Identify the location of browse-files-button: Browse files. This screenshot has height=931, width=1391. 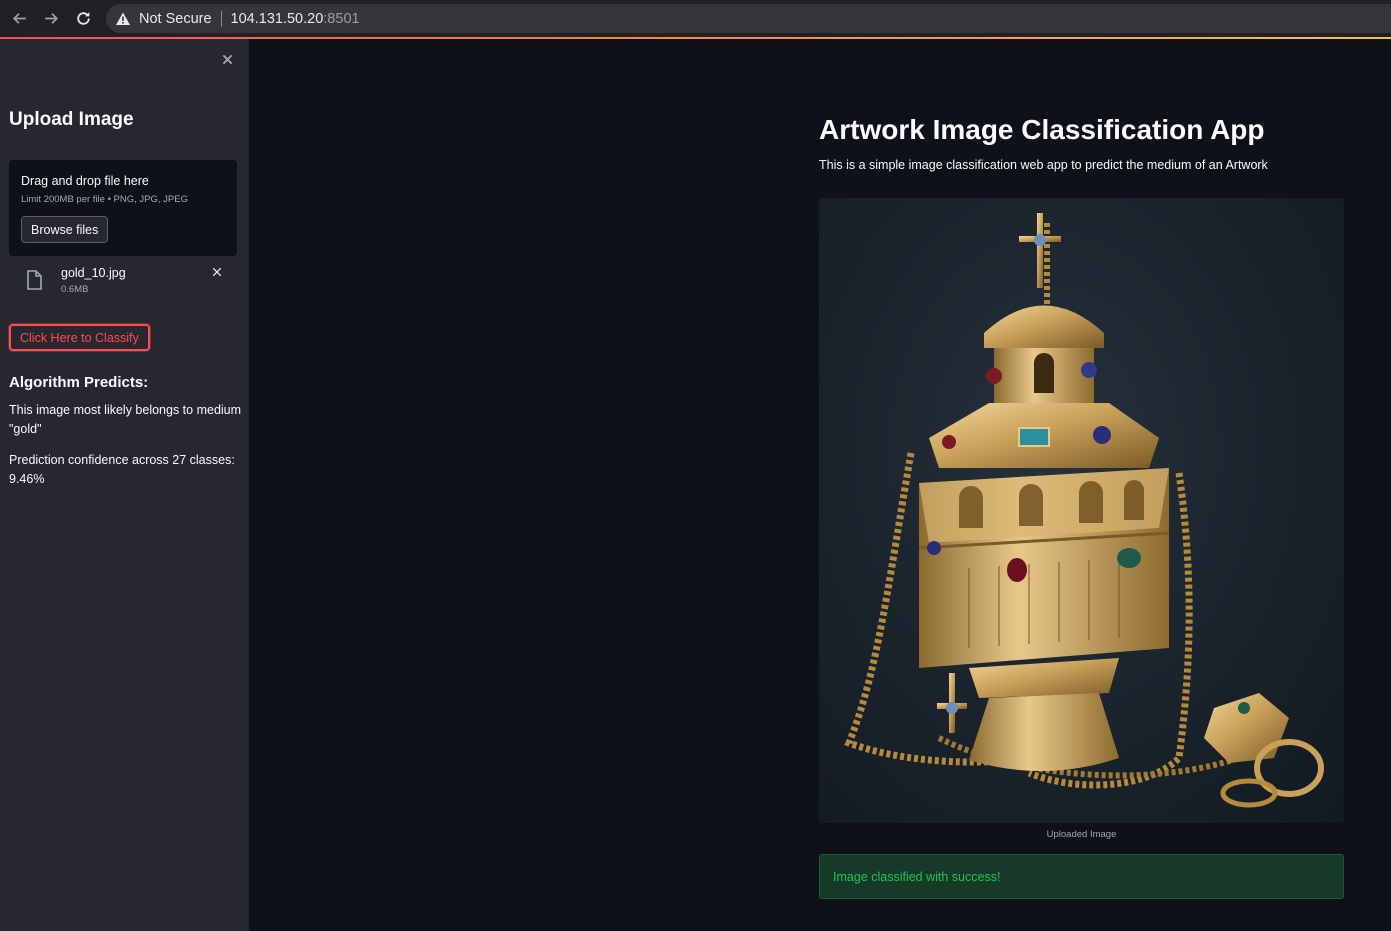
(65, 229).